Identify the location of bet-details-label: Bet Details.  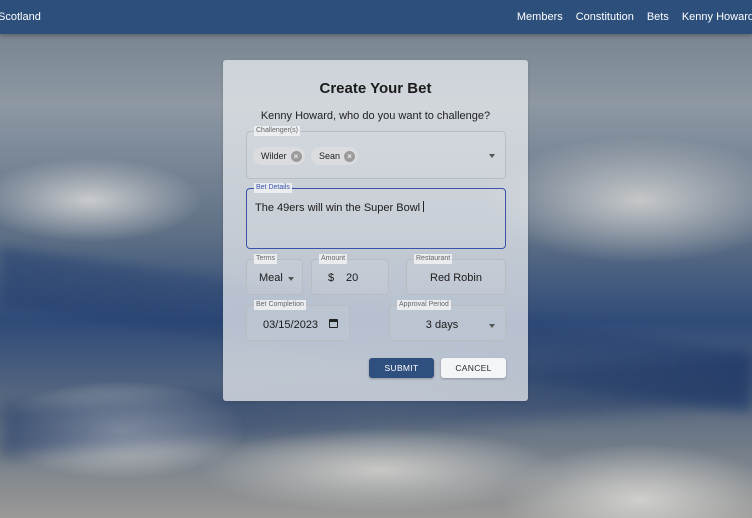
(273, 188).